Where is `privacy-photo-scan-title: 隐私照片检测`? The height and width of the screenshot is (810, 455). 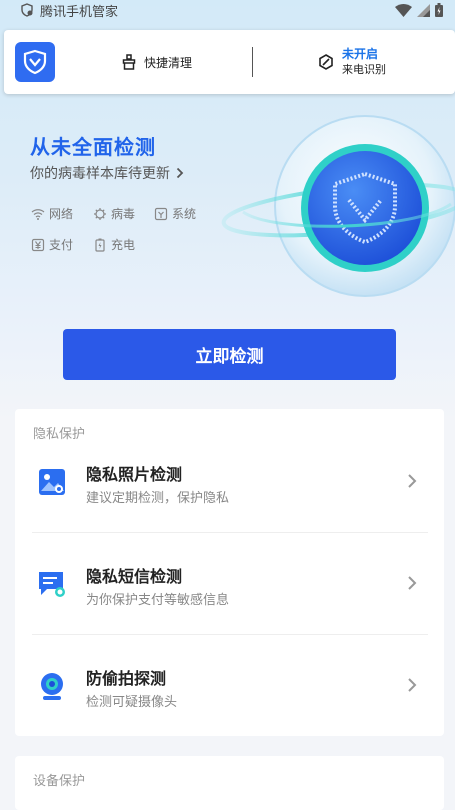 privacy-photo-scan-title: 隐私照片检测 is located at coordinates (134, 474).